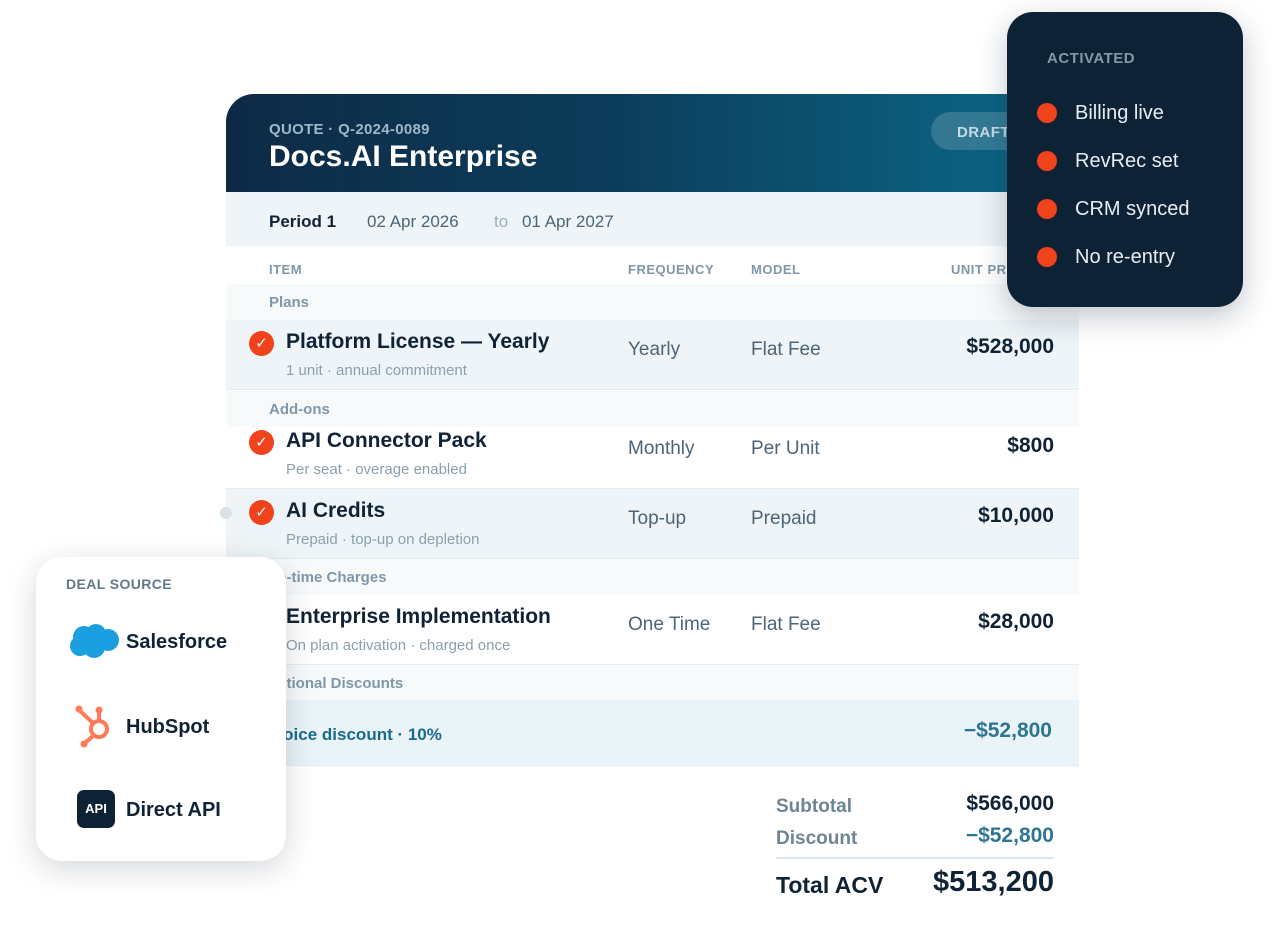  What do you see at coordinates (386, 440) in the screenshot?
I see `item-name: API Connector Pack` at bounding box center [386, 440].